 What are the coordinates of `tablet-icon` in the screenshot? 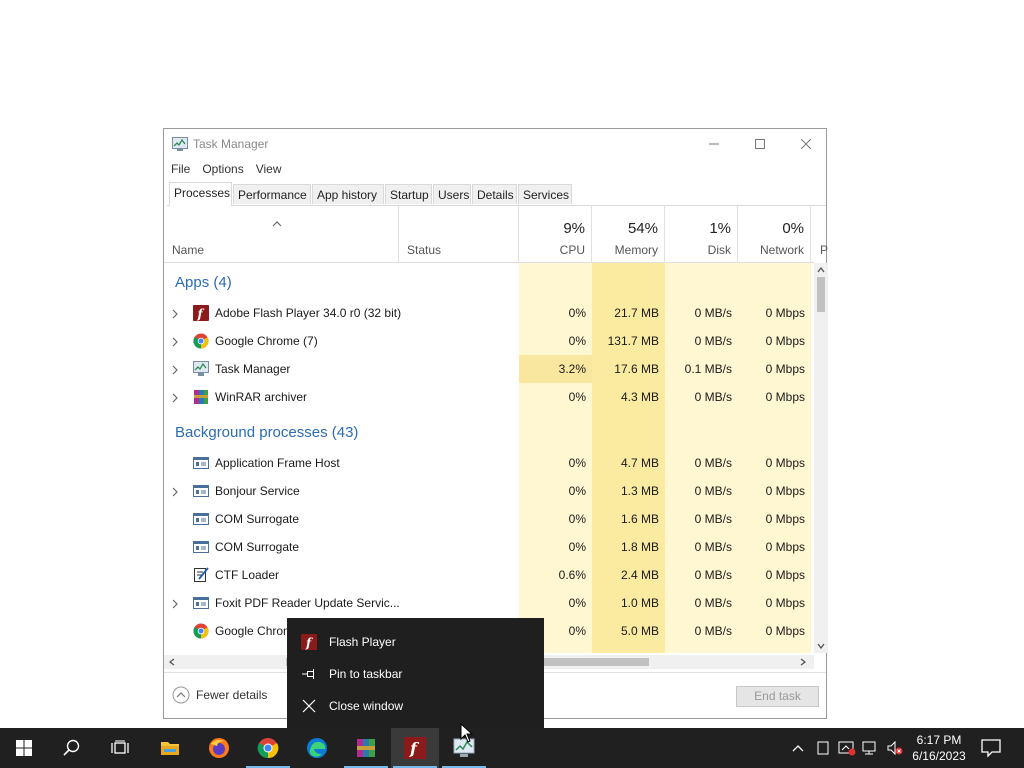 It's located at (823, 748).